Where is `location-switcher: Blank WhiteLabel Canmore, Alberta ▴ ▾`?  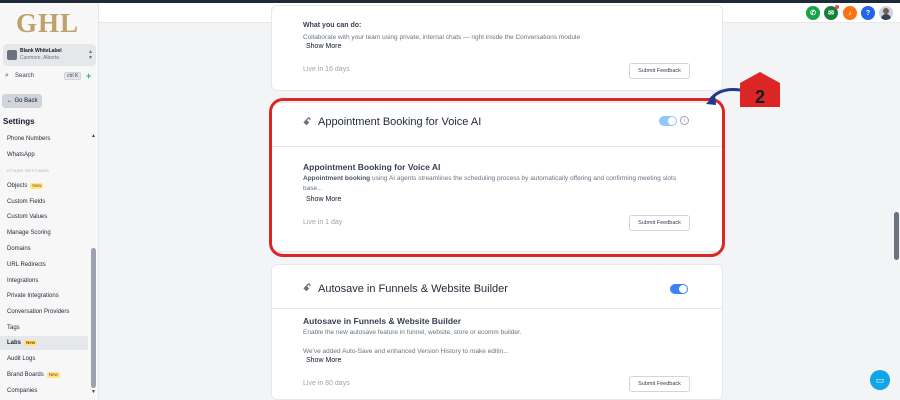
location-switcher: Blank WhiteLabel Canmore, Alberta ▴ ▾ is located at coordinates (49, 55).